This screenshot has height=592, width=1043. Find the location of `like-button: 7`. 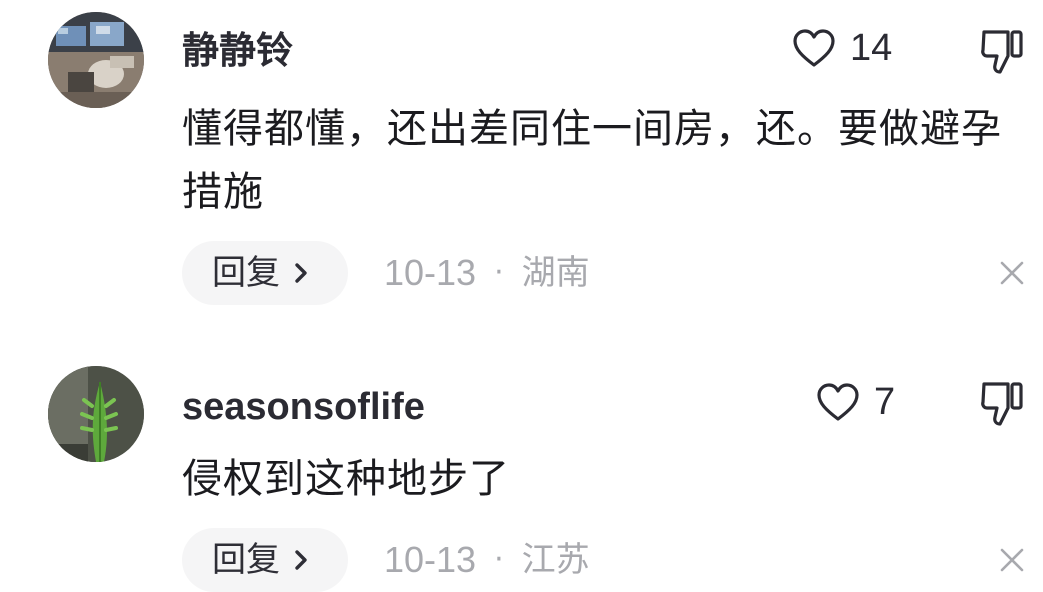

like-button: 7 is located at coordinates (855, 402).